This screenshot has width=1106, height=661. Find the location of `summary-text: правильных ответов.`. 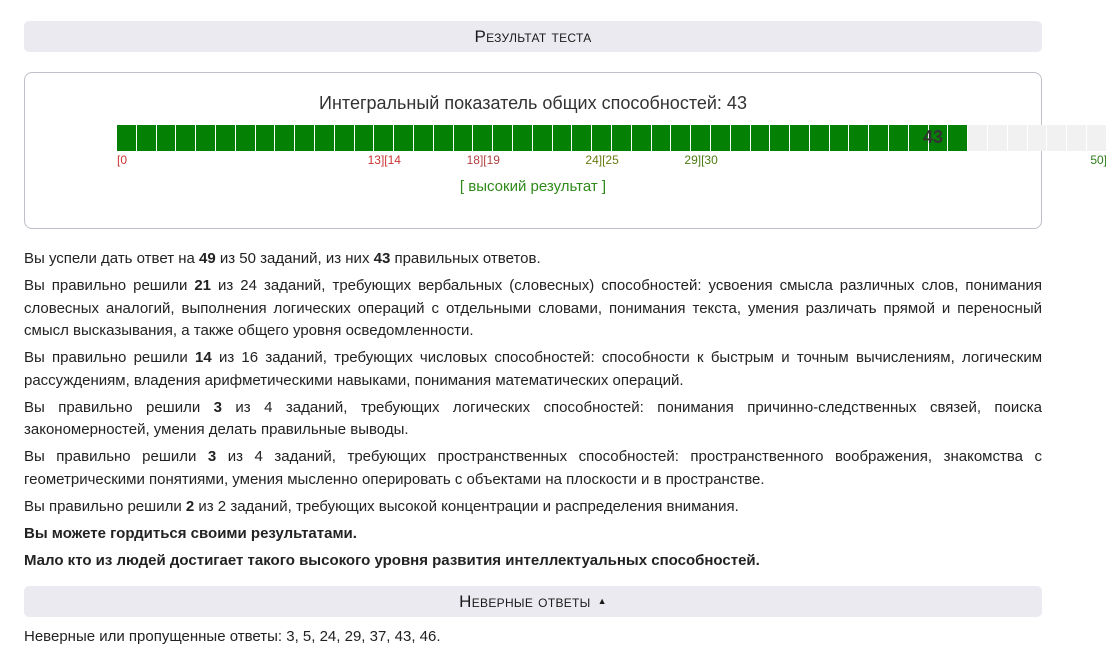

summary-text: правильных ответов. is located at coordinates (465, 258).